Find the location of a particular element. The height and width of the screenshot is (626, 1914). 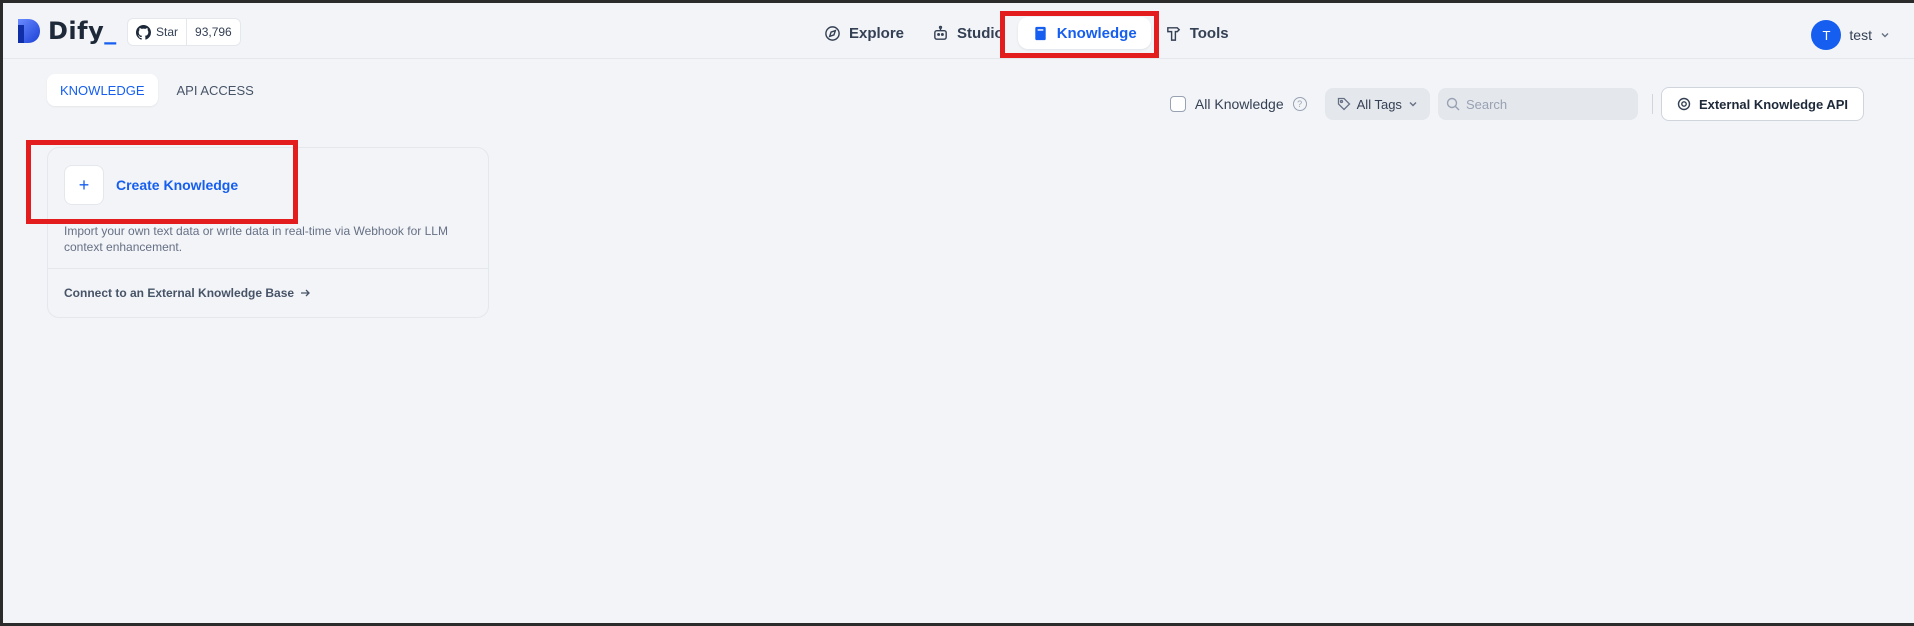

external-knowledge-api-label: External Knowledge API is located at coordinates (1773, 104).